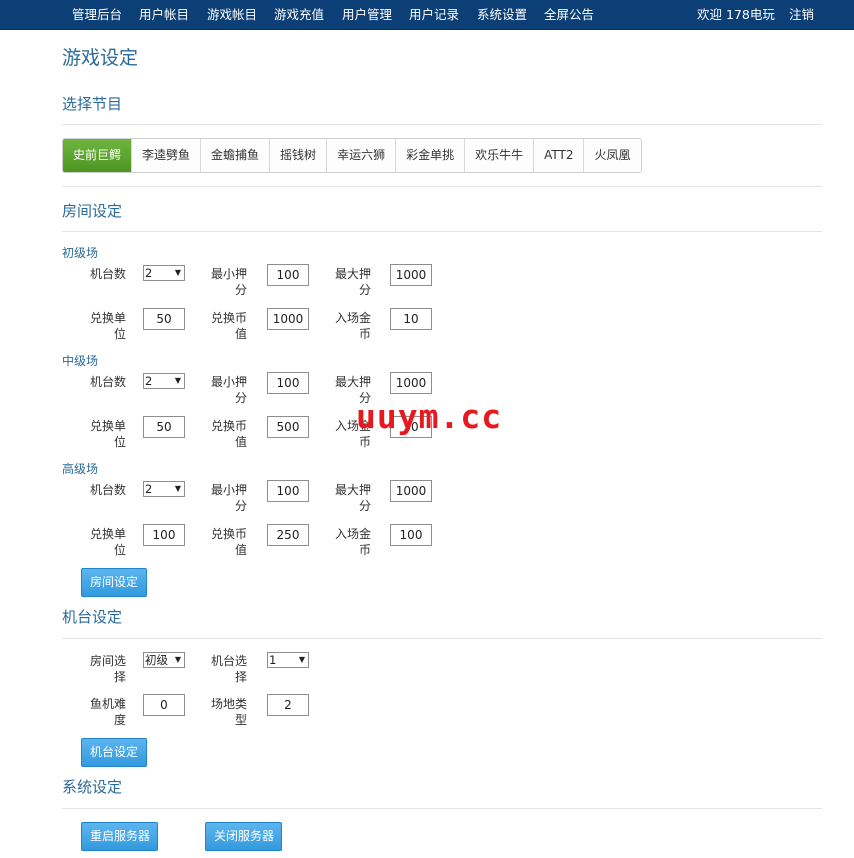 This screenshot has width=854, height=858. Describe the element at coordinates (80, 361) in the screenshot. I see `room-name-middle: 中级场` at that location.